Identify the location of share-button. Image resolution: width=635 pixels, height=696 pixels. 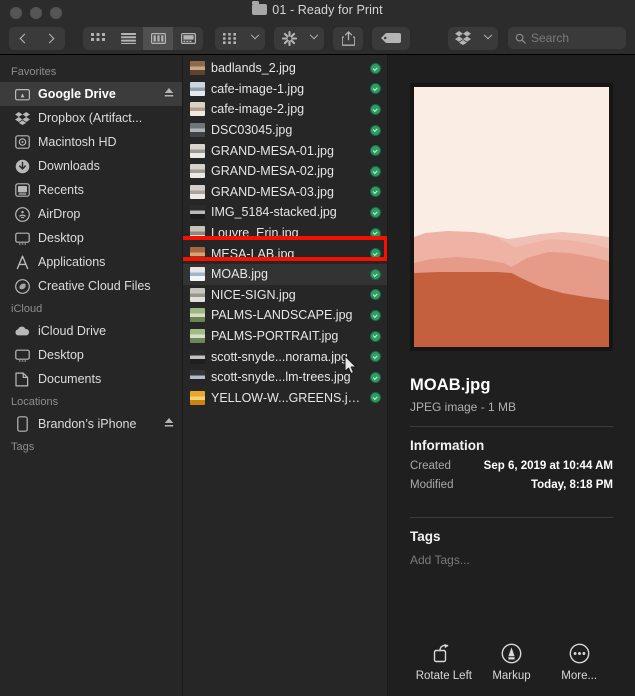
(348, 38).